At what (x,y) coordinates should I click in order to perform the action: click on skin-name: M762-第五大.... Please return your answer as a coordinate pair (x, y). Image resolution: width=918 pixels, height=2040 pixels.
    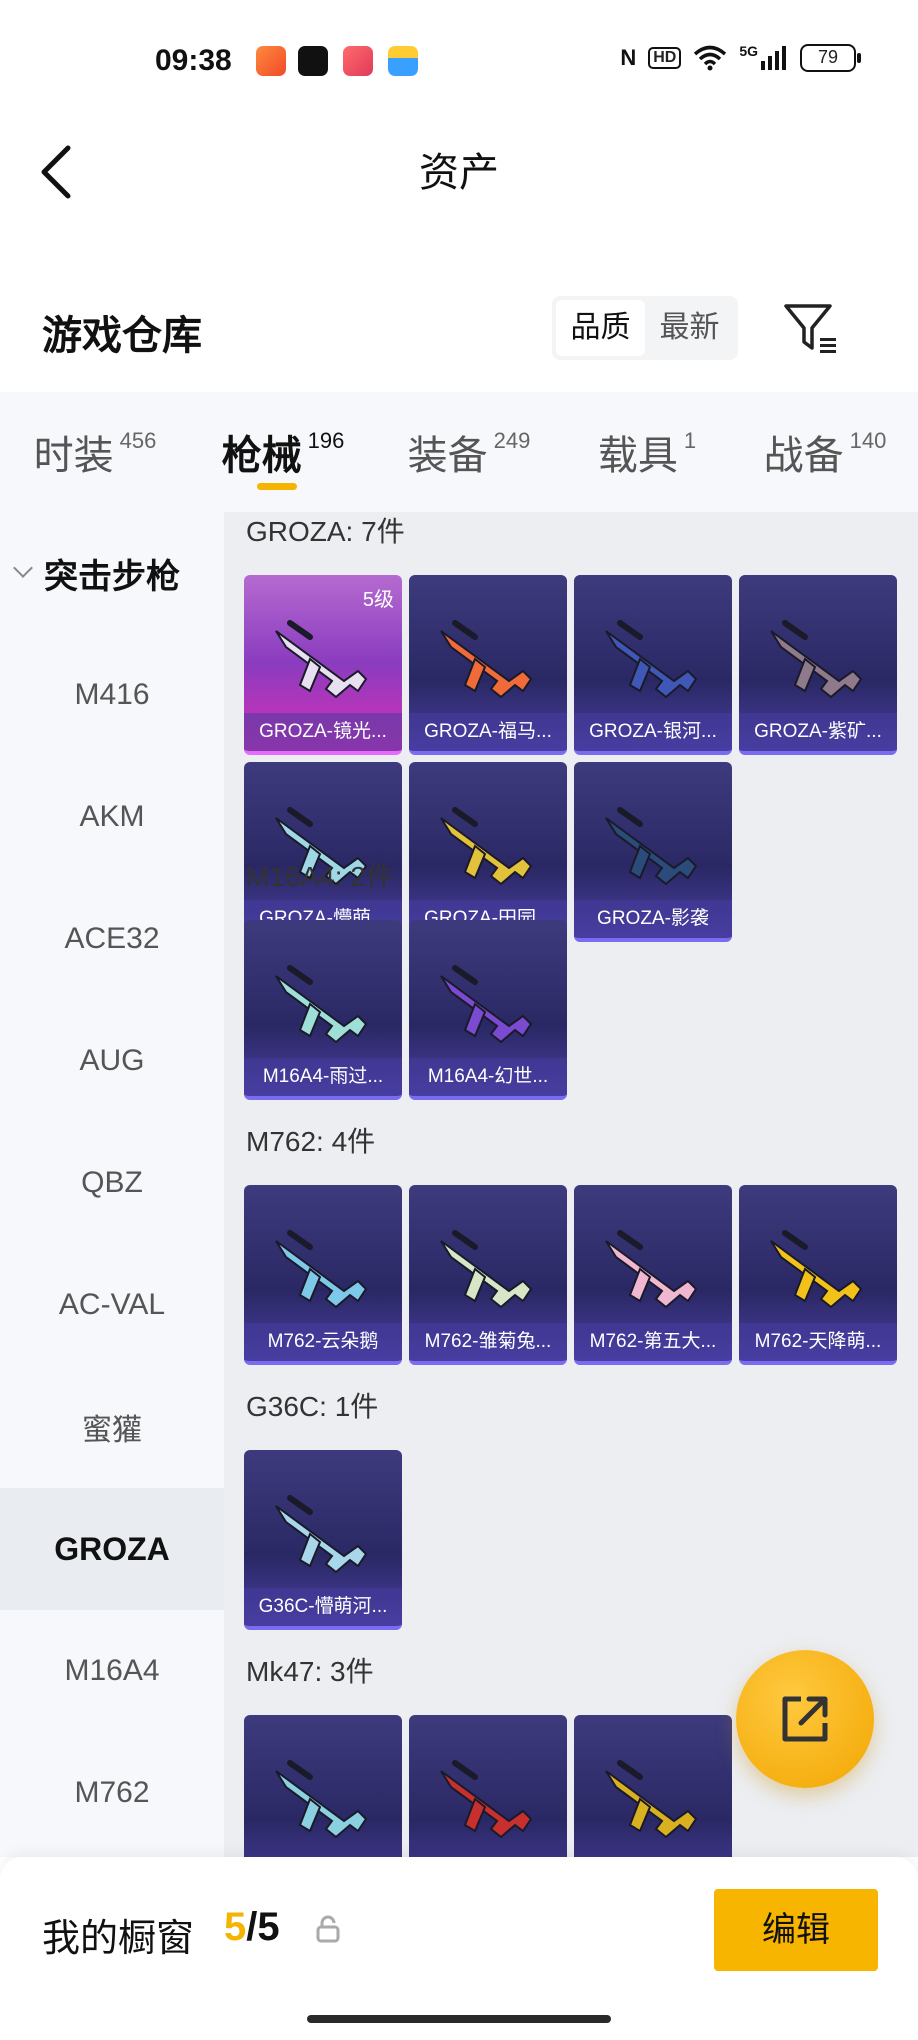
    Looking at the image, I should click on (653, 1342).